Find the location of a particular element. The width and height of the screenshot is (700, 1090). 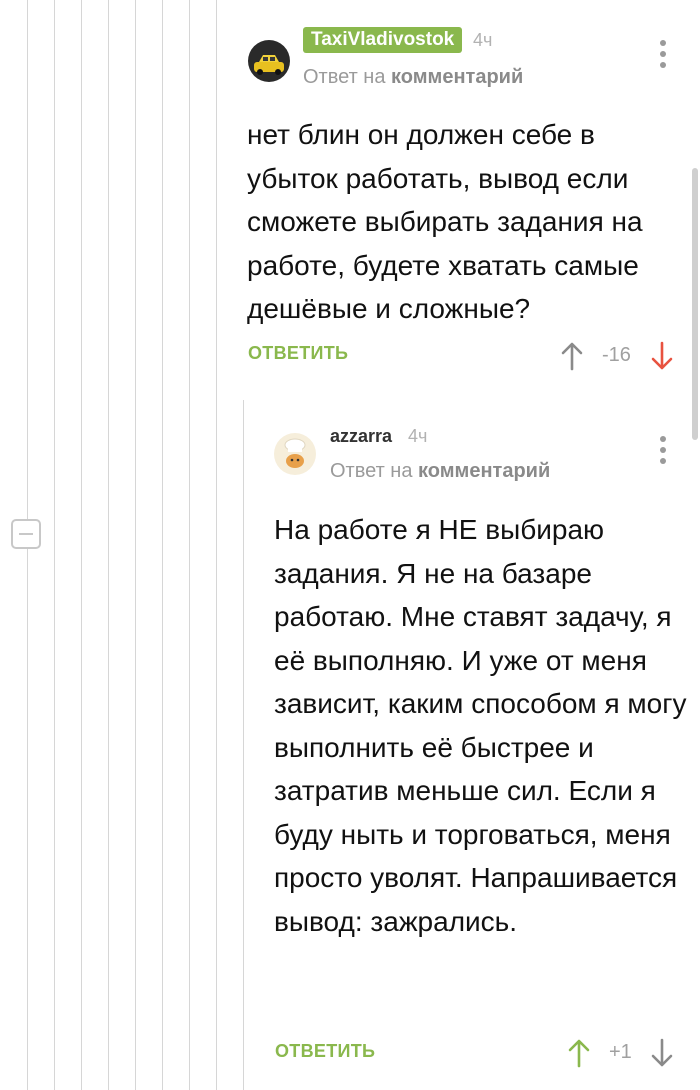

vote-score: +1 is located at coordinates (620, 1052).